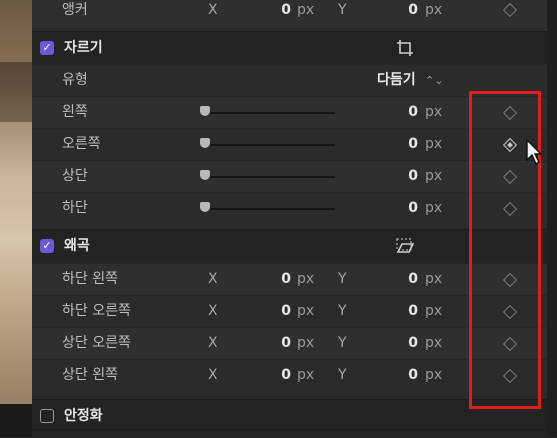  What do you see at coordinates (405, 48) in the screenshot?
I see `crop-icon` at bounding box center [405, 48].